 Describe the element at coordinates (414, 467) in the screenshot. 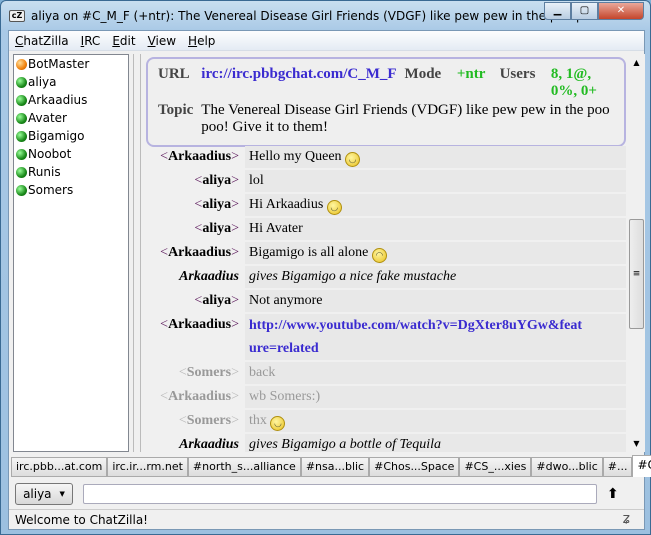

I see `tab-view: #Chos...Space` at that location.